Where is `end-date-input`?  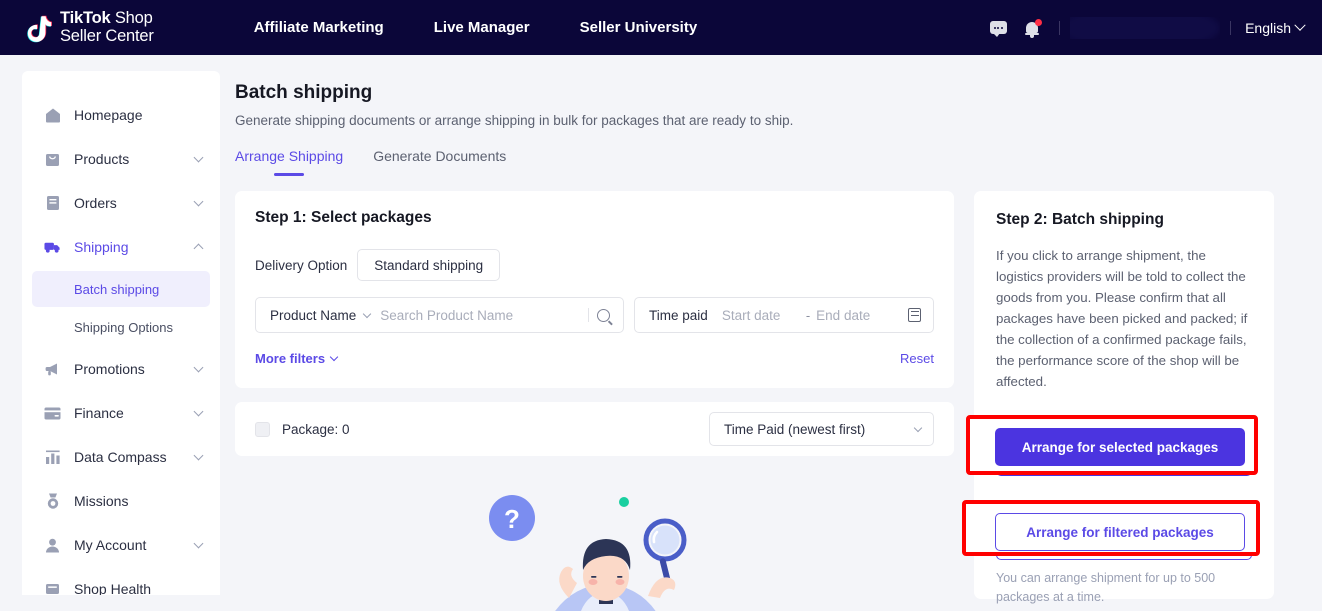 end-date-input is located at coordinates (855, 315).